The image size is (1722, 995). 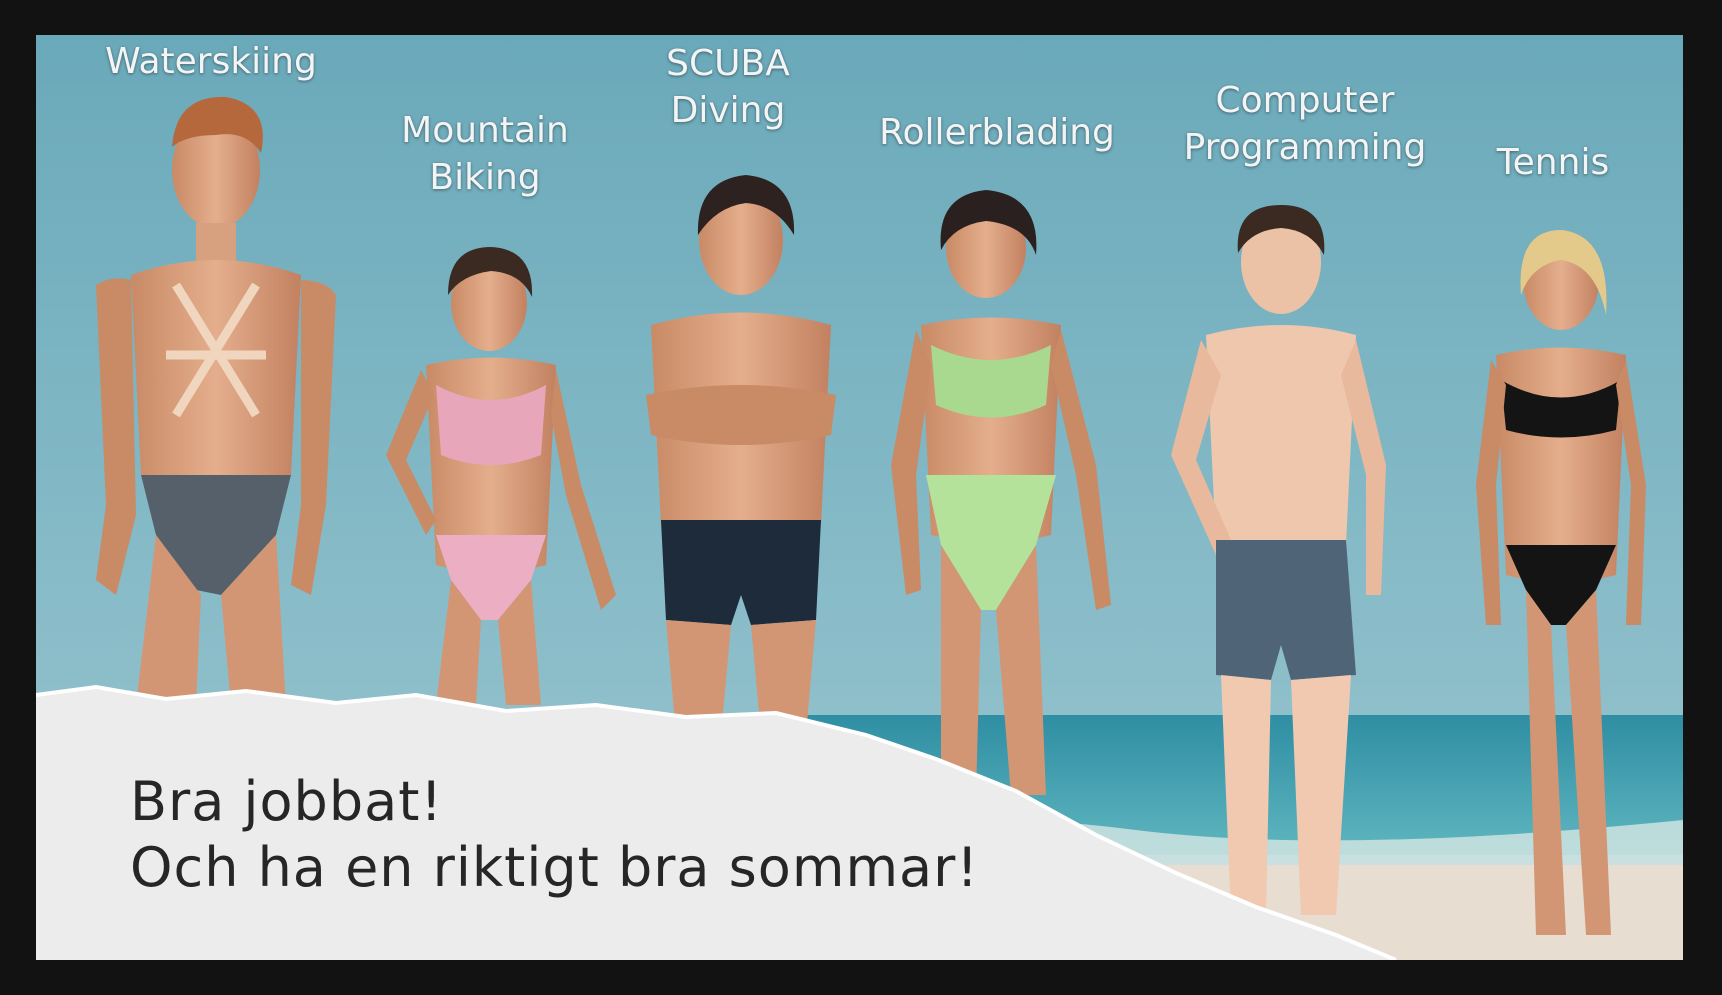 I want to click on label-line: Diving, so click(x=728, y=110).